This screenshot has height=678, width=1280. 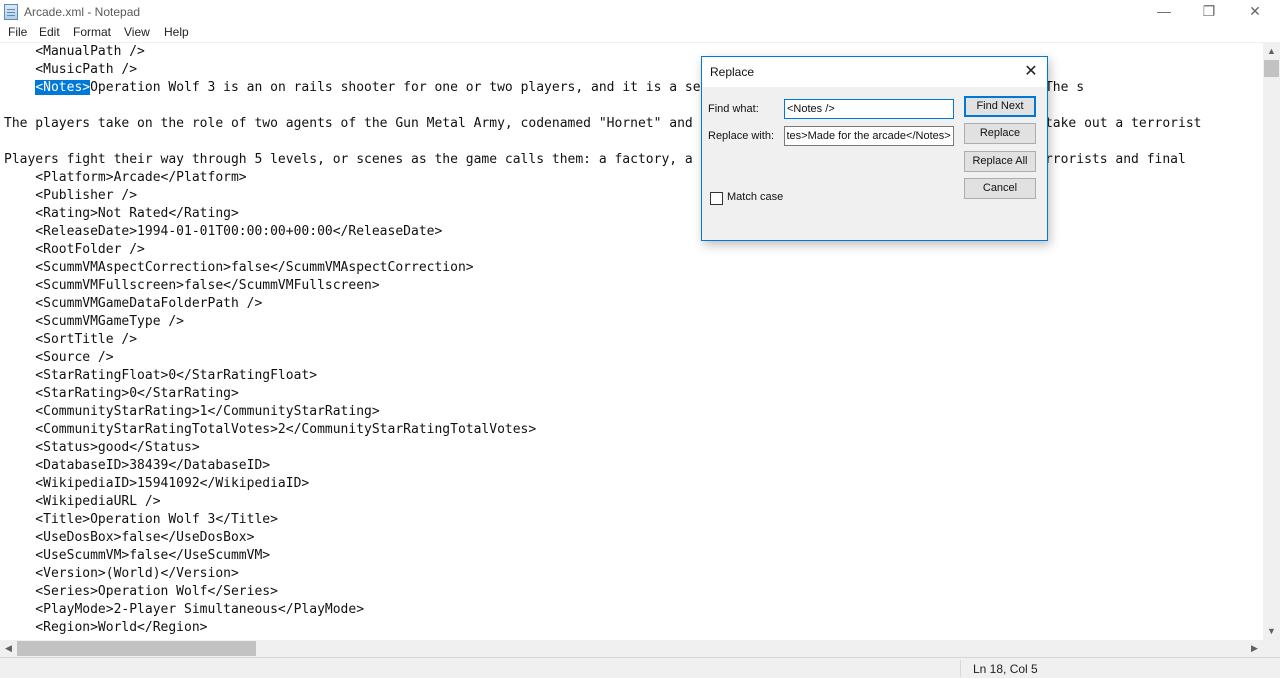 I want to click on editor-line: <Rating>Not Rated</Rating>, so click(x=121, y=213).